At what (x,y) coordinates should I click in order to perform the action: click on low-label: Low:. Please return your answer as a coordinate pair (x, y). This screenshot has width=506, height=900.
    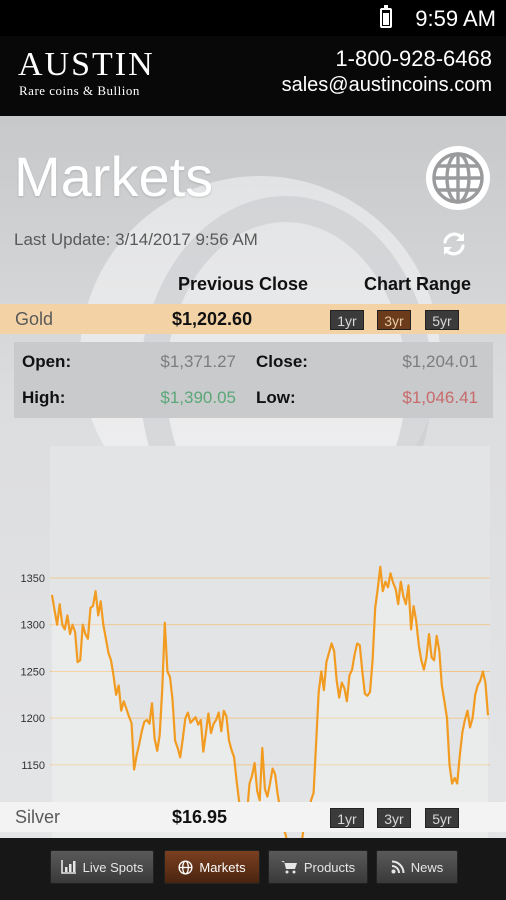
    Looking at the image, I should click on (276, 397).